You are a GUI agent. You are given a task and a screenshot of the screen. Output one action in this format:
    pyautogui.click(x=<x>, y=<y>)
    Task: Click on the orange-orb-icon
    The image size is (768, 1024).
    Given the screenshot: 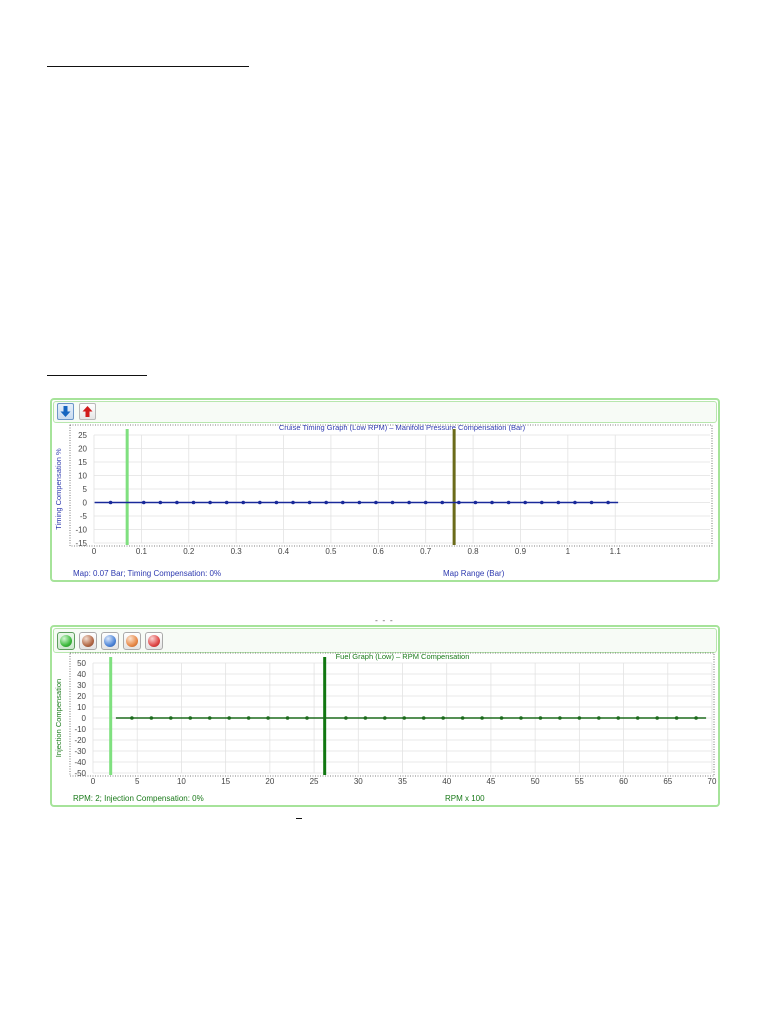 What is the action you would take?
    pyautogui.click(x=132, y=641)
    